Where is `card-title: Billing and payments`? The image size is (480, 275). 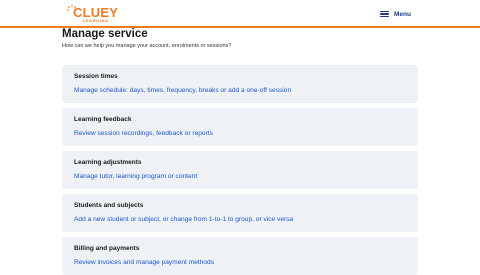
card-title: Billing and payments is located at coordinates (107, 248).